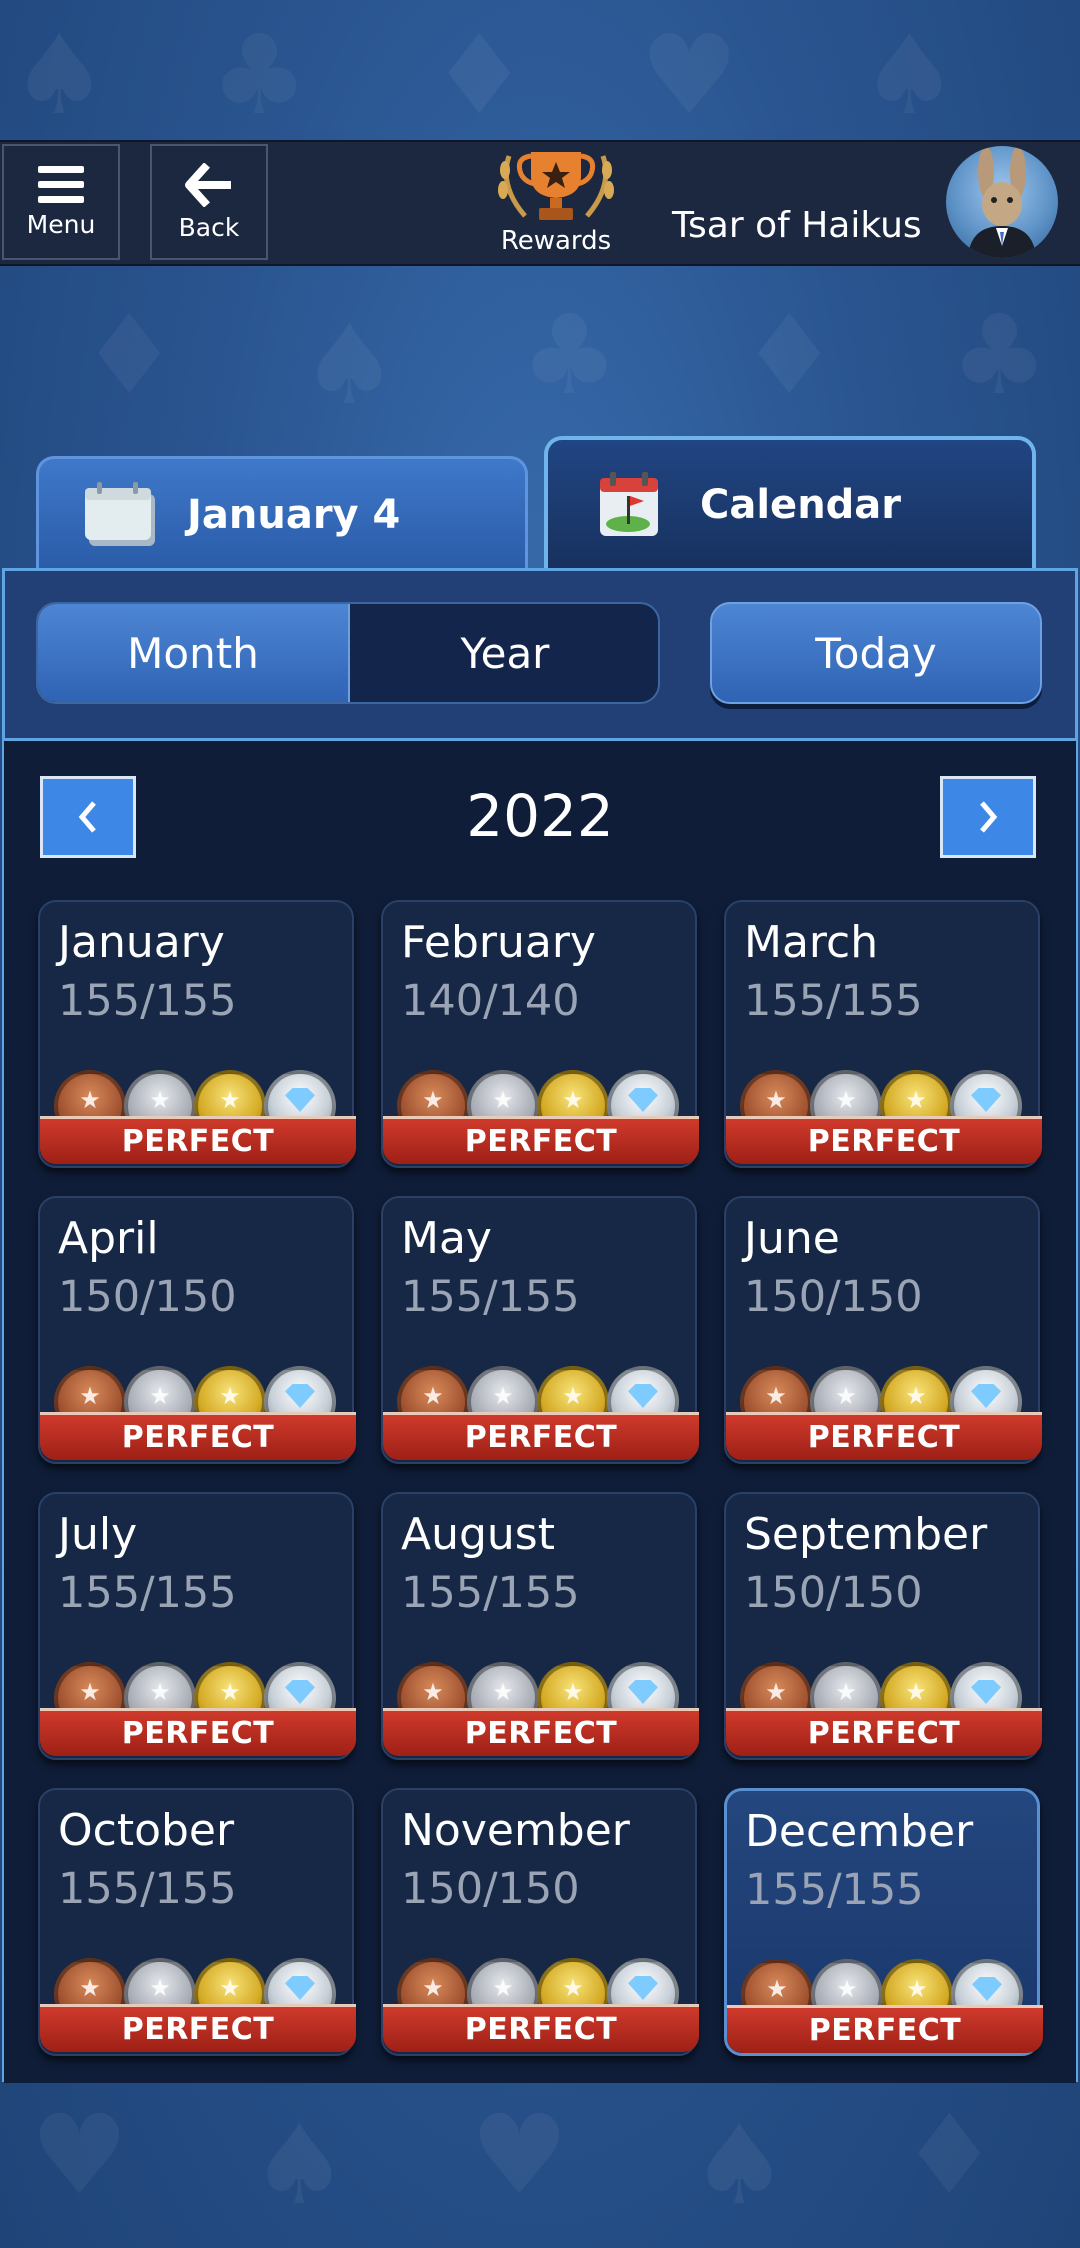 The width and height of the screenshot is (1080, 2248). What do you see at coordinates (629, 504) in the screenshot?
I see `calendar-golf-icon` at bounding box center [629, 504].